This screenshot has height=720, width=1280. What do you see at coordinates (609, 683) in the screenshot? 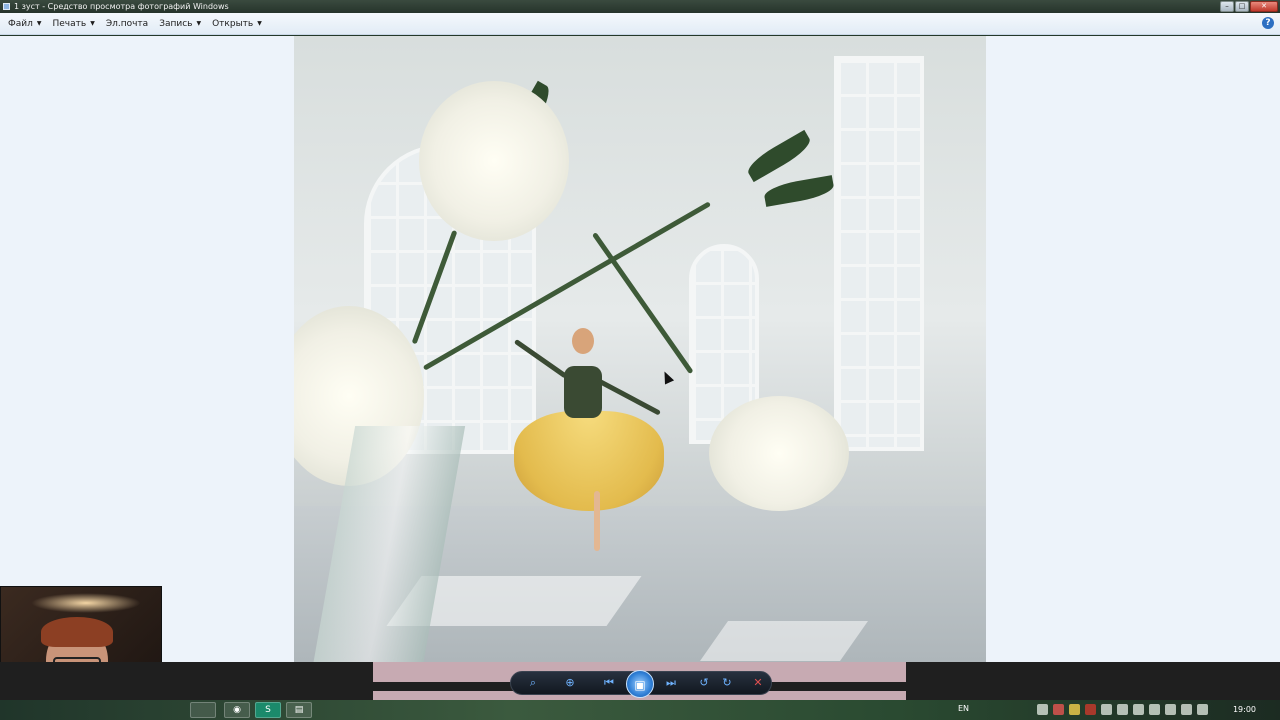
I see `previous-icon: ⏮` at bounding box center [609, 683].